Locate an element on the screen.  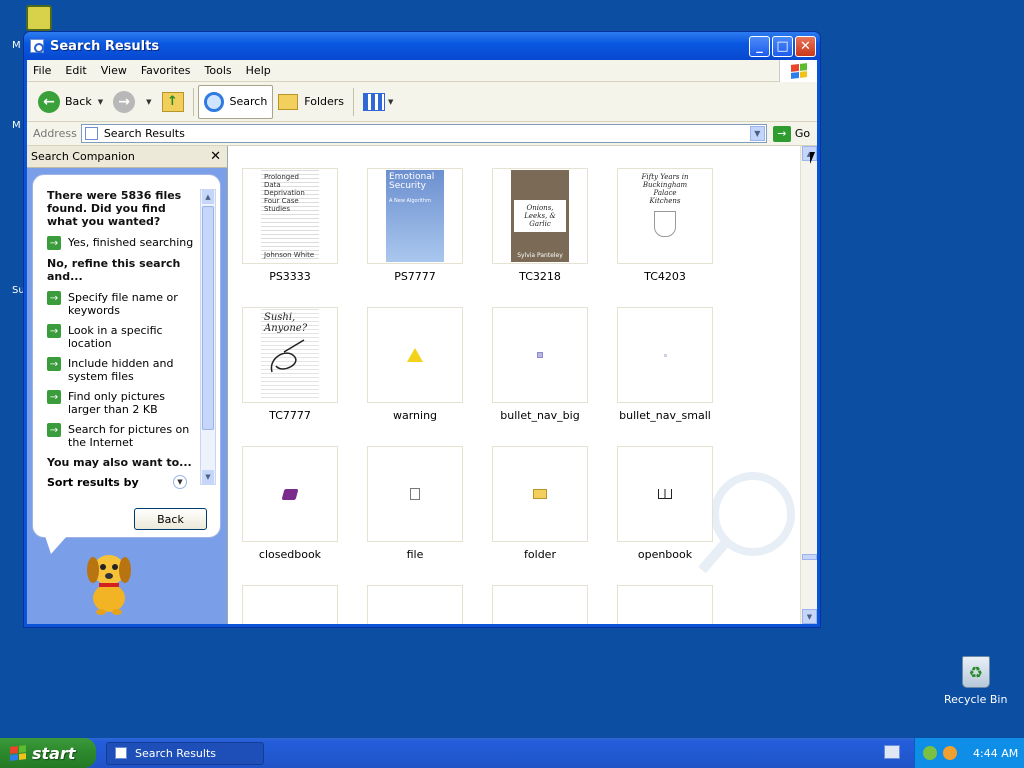
search-magnifier-icon is located at coordinates (213, 101).